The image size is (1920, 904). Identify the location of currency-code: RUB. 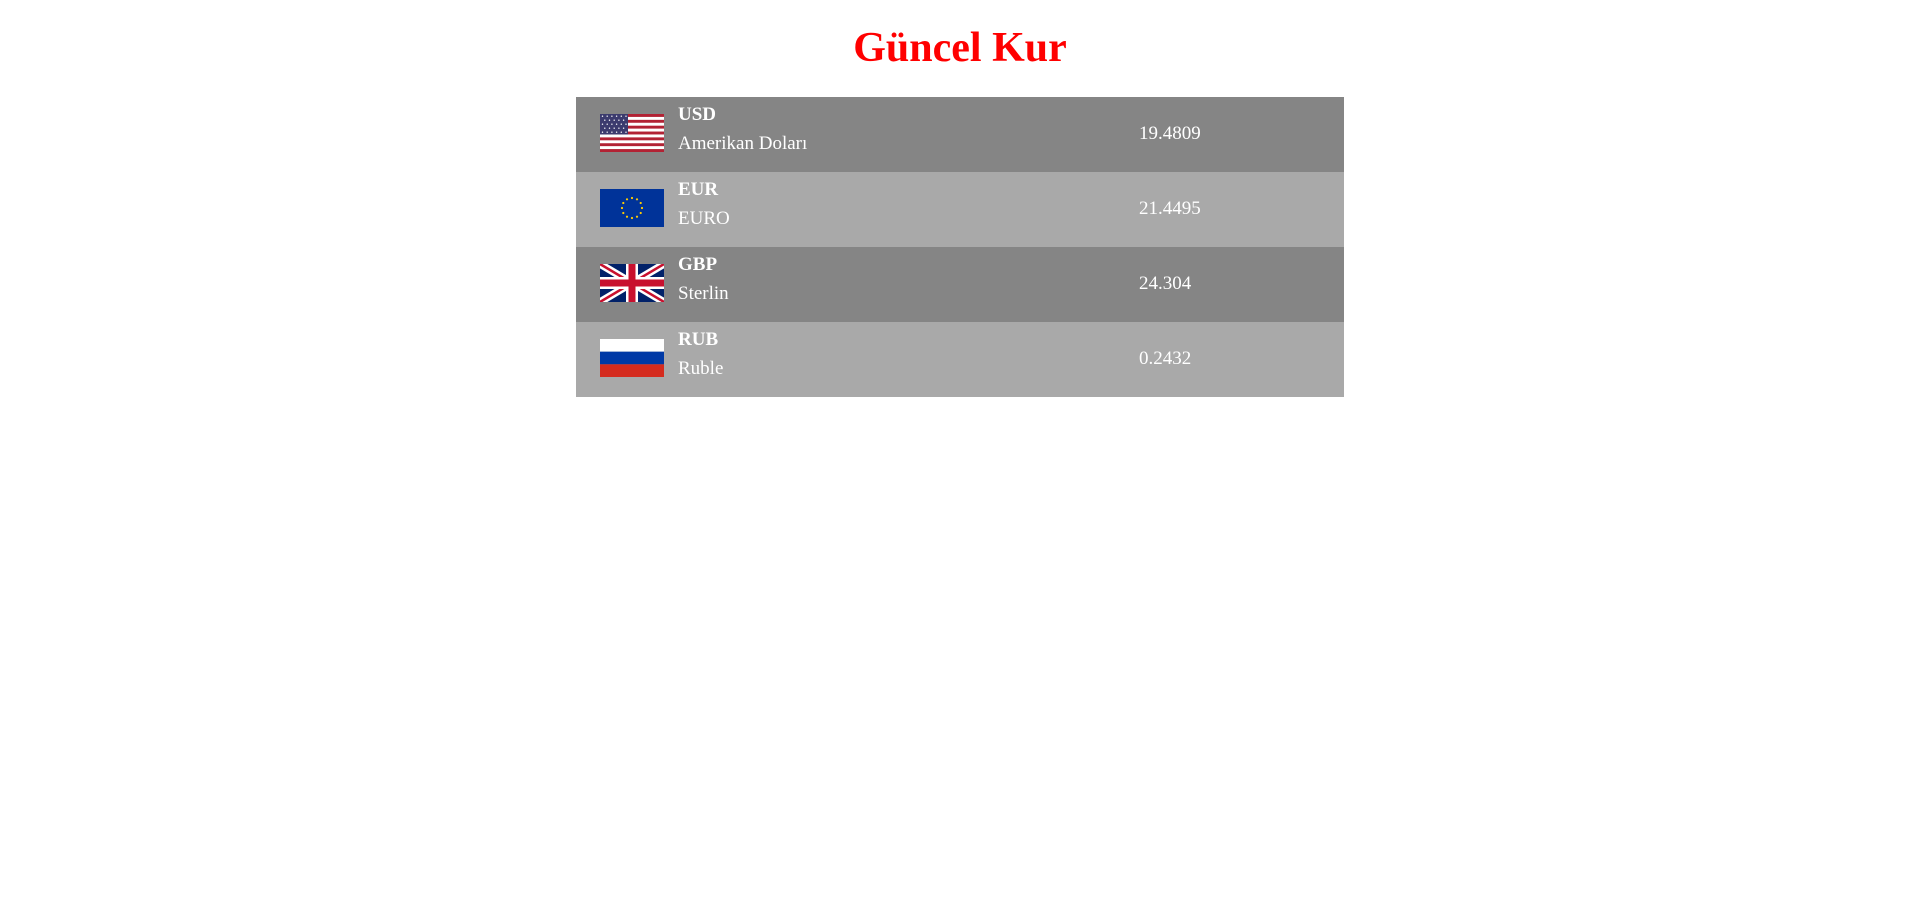
(698, 339).